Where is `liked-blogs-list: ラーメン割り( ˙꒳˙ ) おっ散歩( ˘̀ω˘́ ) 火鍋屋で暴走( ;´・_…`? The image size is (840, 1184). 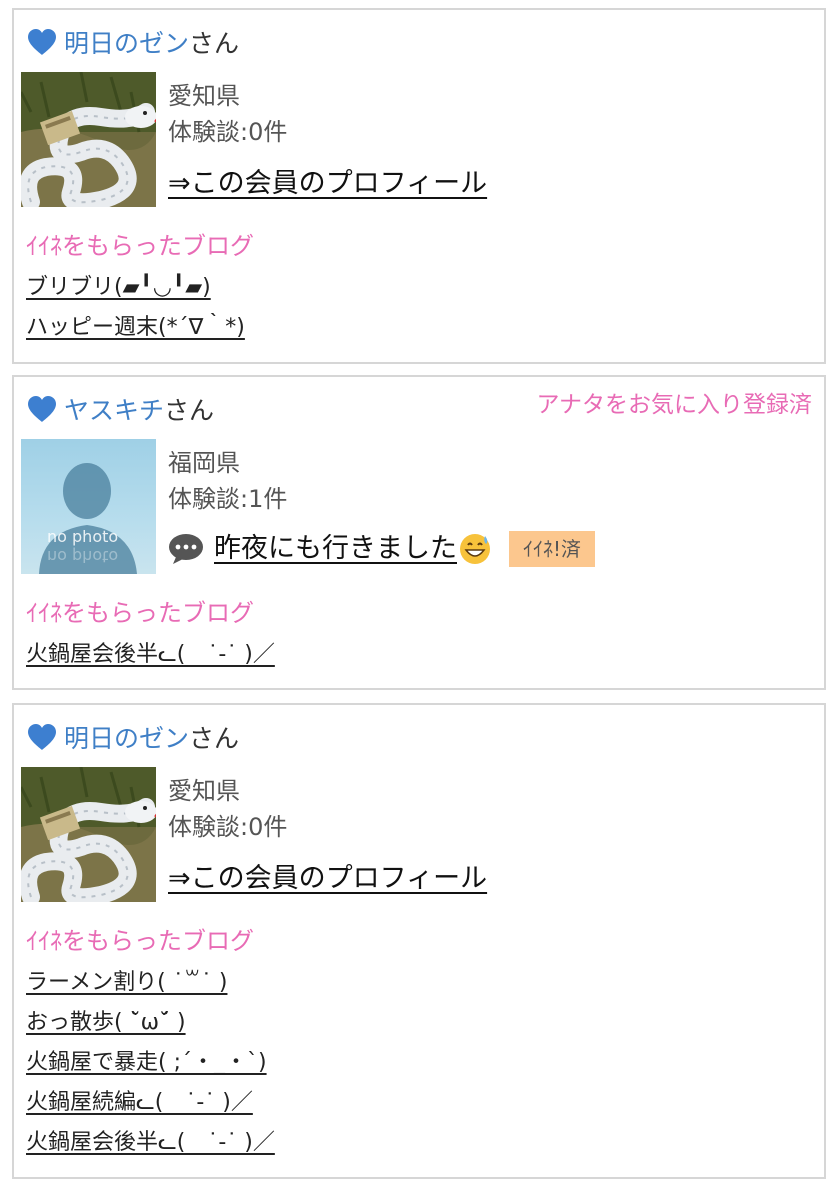
liked-blogs-list: ラーメン割り( ˙꒳˙ ) おっ散歩( ˘̀ω˘́ ) 火鍋屋で暴走( ;´・_… is located at coordinates (150, 1063).